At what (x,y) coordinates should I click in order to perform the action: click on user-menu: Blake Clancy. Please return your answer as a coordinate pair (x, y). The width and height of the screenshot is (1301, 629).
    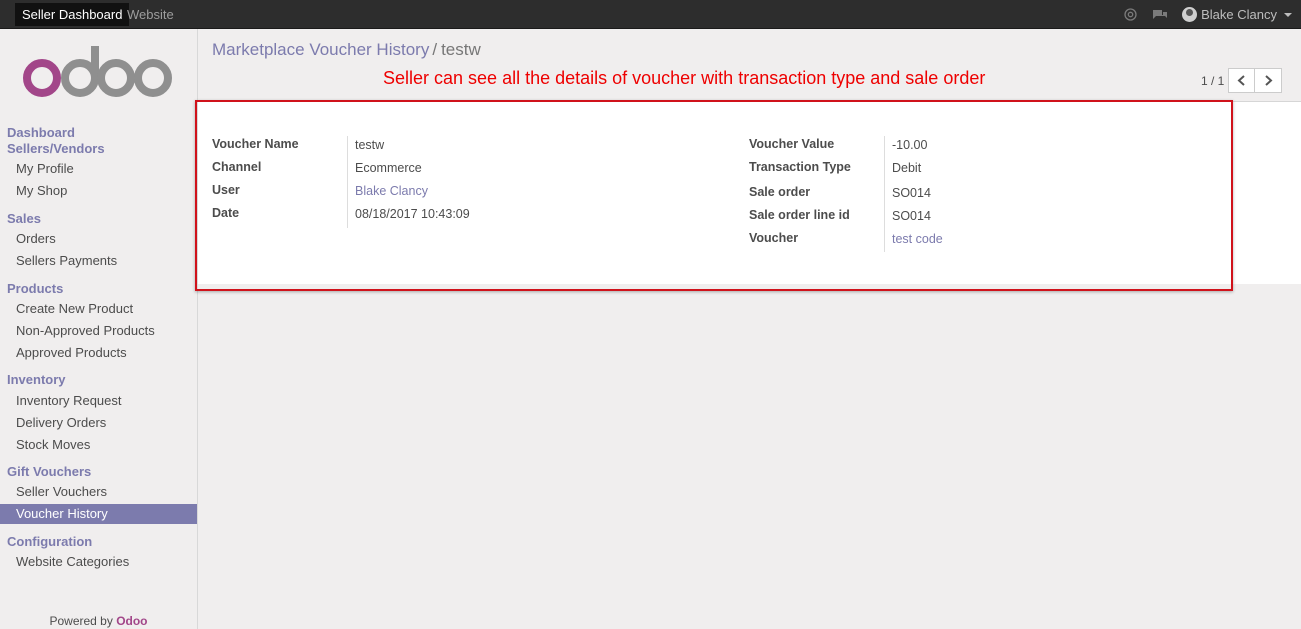
    Looking at the image, I should click on (1237, 14).